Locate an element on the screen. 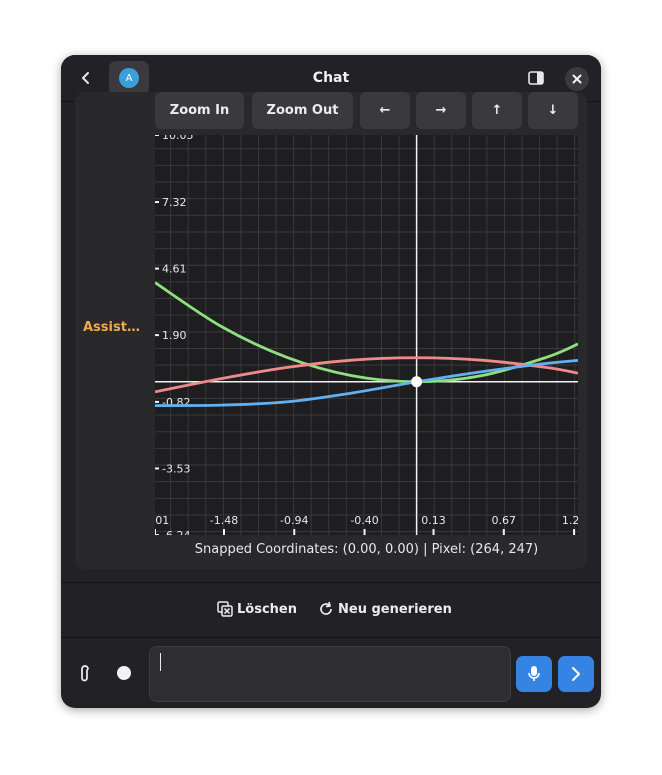  pan-up-button: ↑ is located at coordinates (497, 110).